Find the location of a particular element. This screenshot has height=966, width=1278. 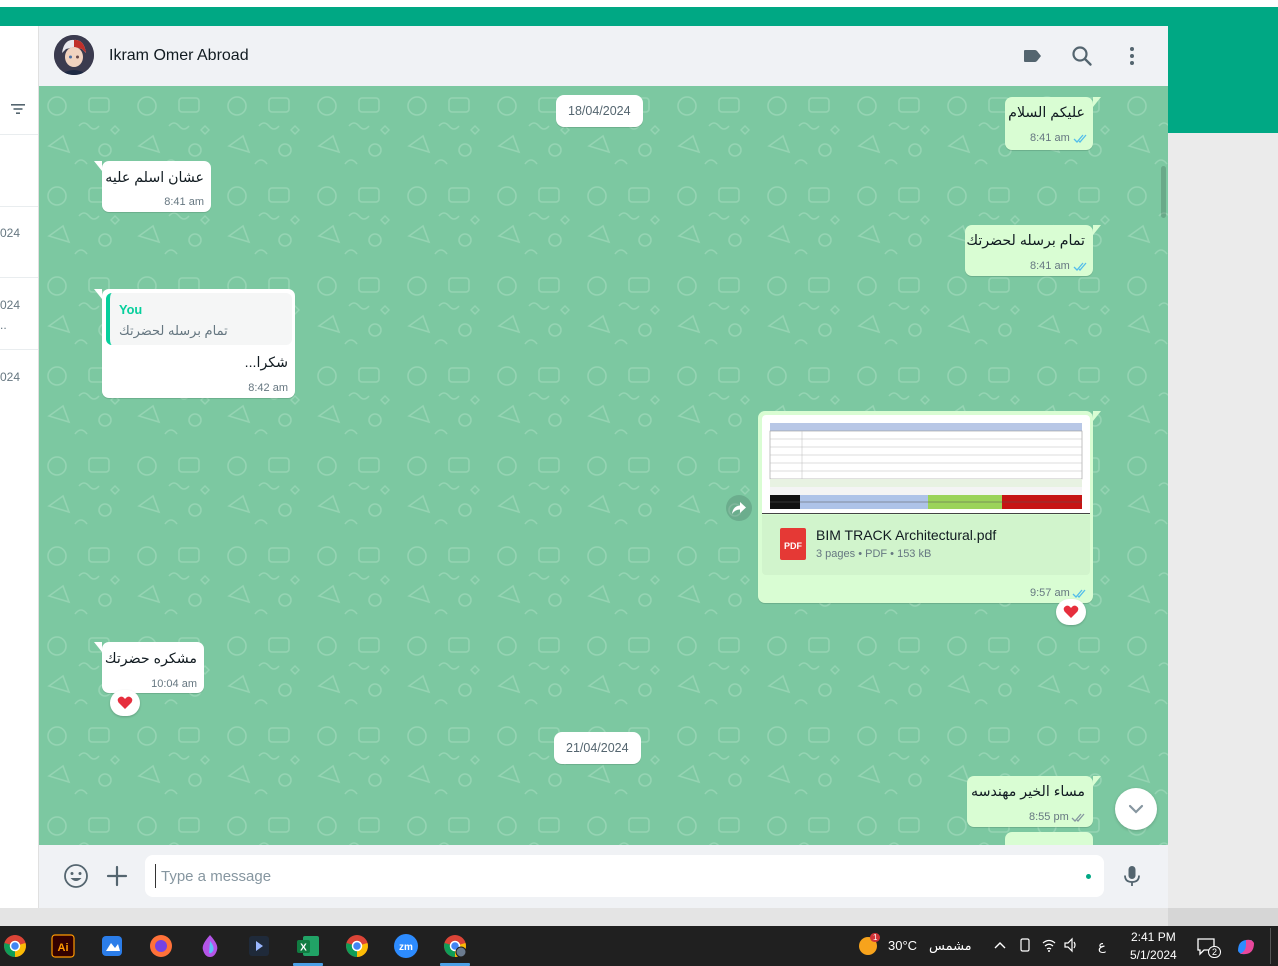

message-composer is located at coordinates (603, 876).